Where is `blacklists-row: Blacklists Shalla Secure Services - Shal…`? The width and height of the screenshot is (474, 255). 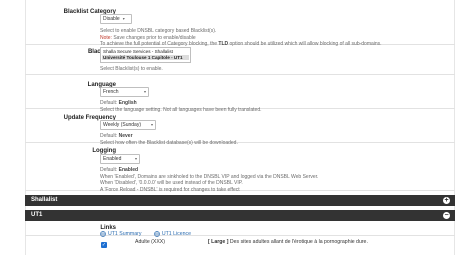
blacklists-row: Blacklists Shalla Secure Services - Shal… is located at coordinates (240, 59).